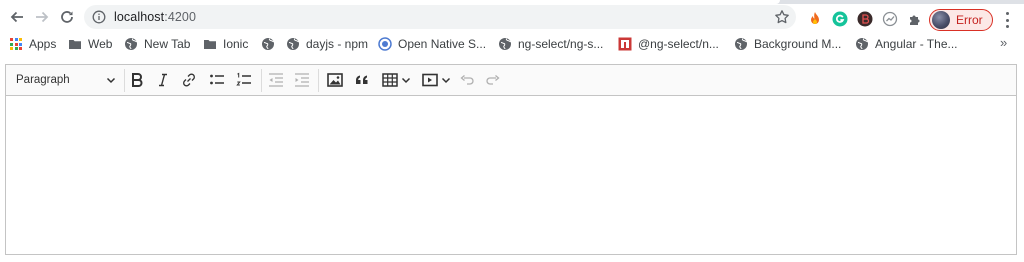 The height and width of the screenshot is (262, 1024). I want to click on npm-icon, so click(625, 44).